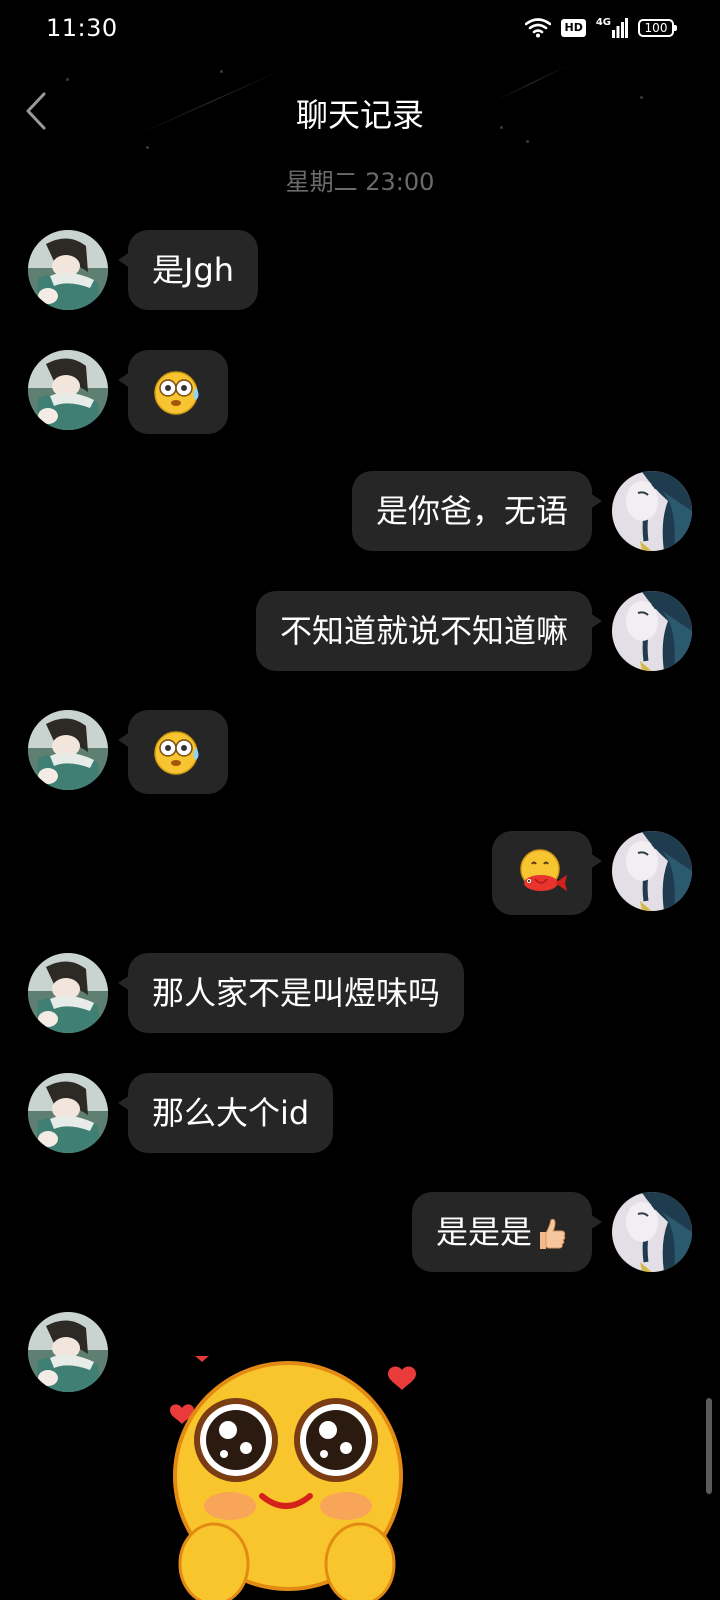  What do you see at coordinates (188, 270) in the screenshot?
I see `message-bubble: 是Jgh` at bounding box center [188, 270].